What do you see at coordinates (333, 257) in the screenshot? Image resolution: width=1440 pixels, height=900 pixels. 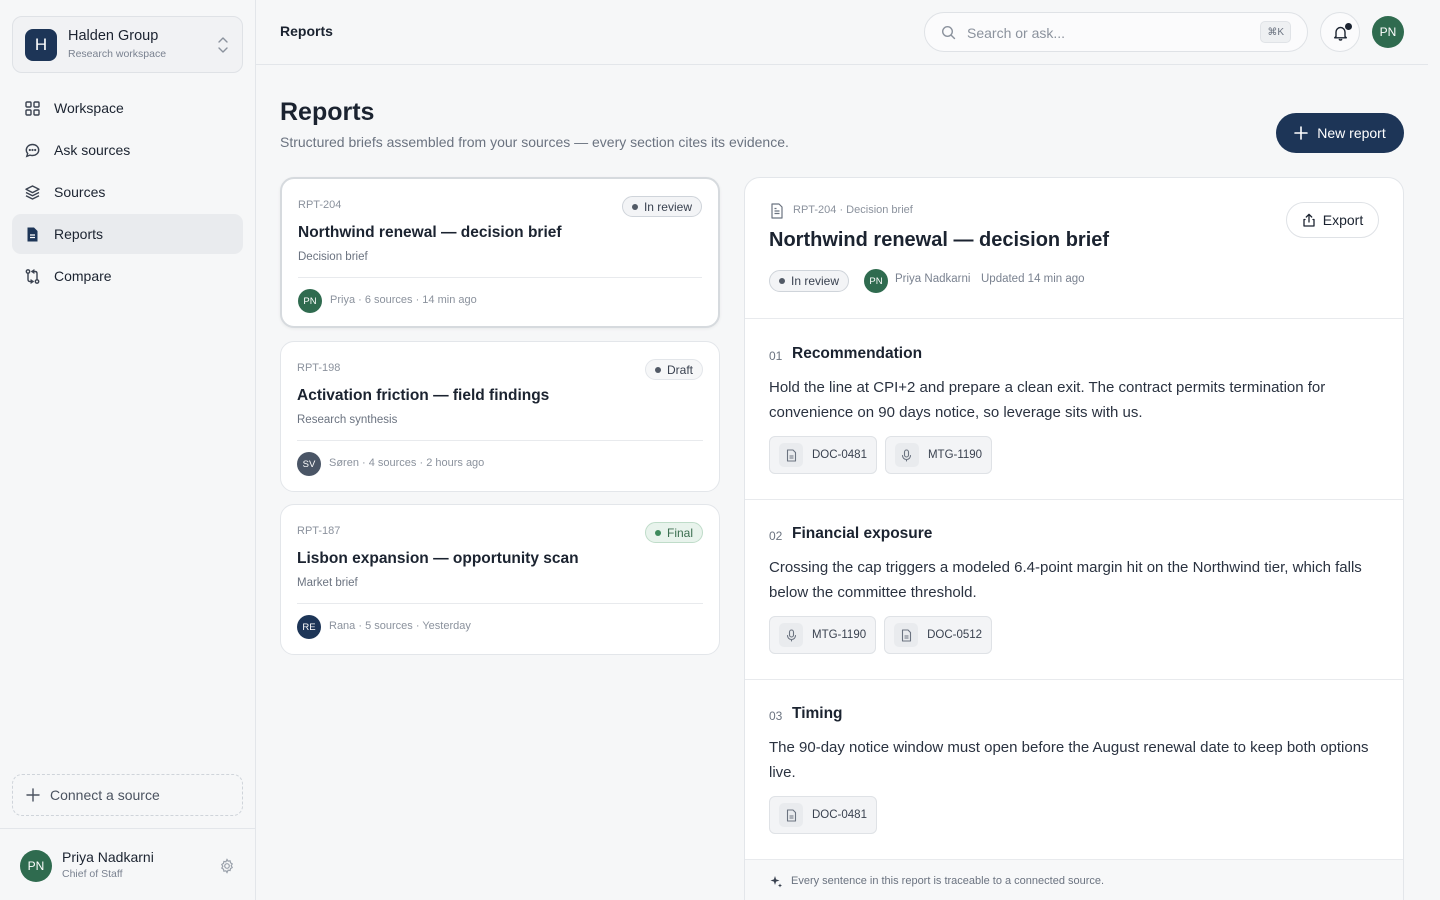 I see `report-type: Decision brief` at bounding box center [333, 257].